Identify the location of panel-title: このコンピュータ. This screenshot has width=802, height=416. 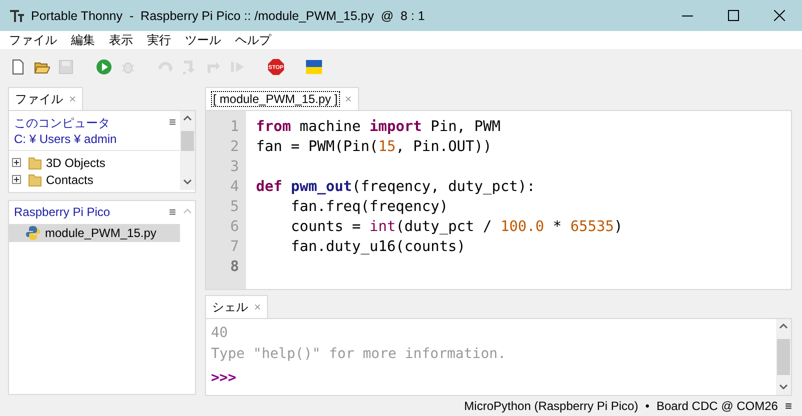
(62, 123).